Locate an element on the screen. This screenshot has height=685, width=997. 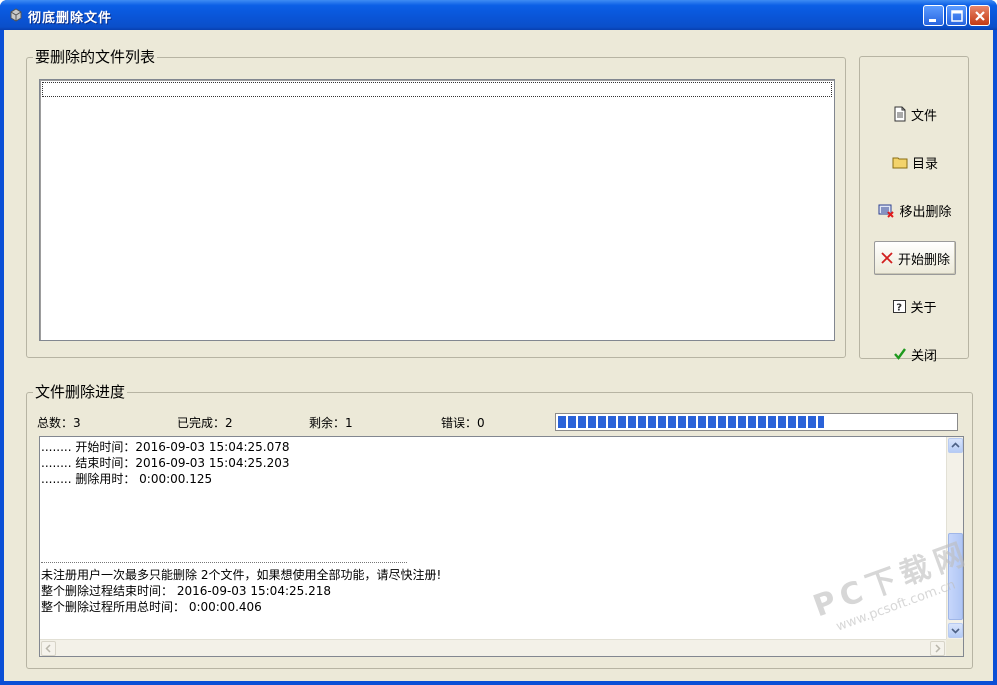
total-label: 总数： is located at coordinates (55, 423).